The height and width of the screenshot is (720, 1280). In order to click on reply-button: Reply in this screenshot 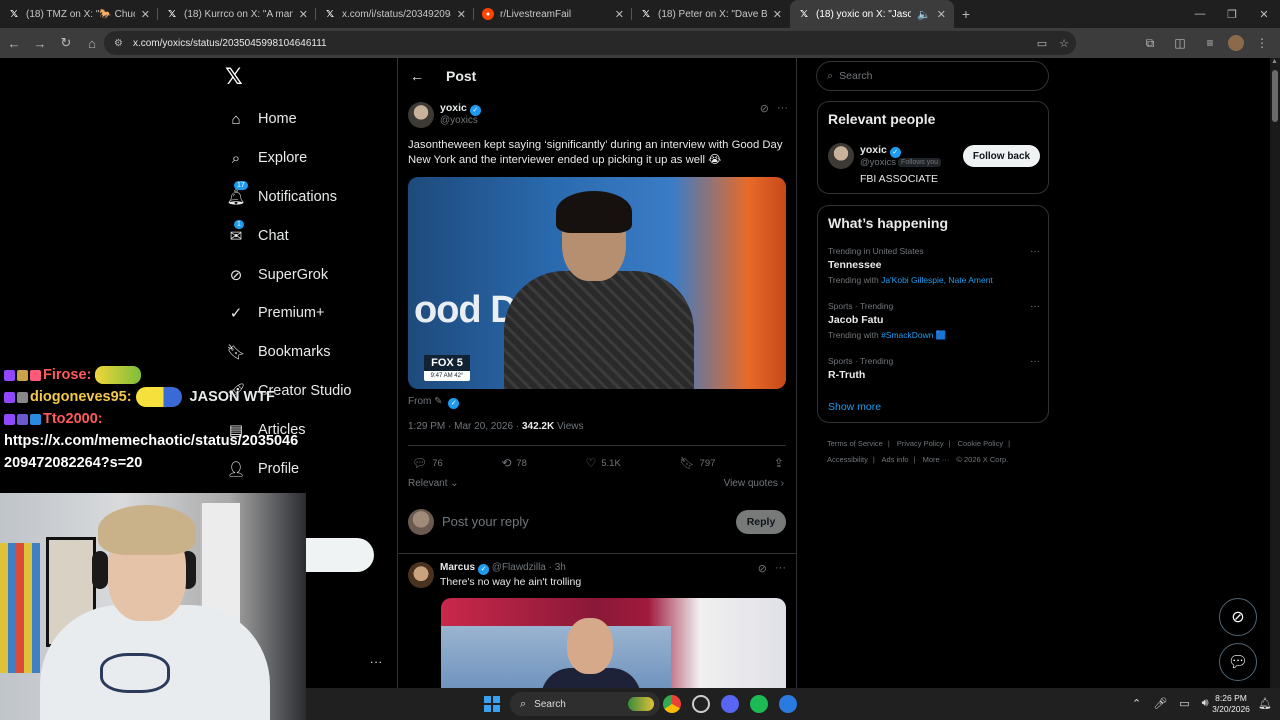, I will do `click(761, 522)`.